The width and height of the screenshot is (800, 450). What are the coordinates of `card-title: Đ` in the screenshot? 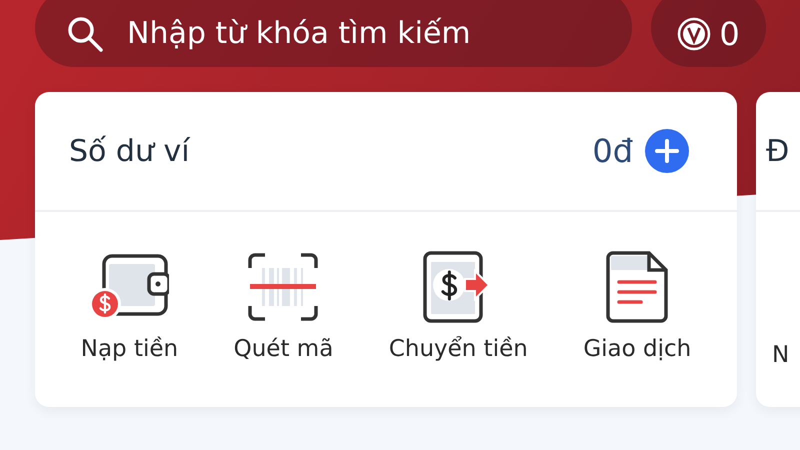 It's located at (778, 151).